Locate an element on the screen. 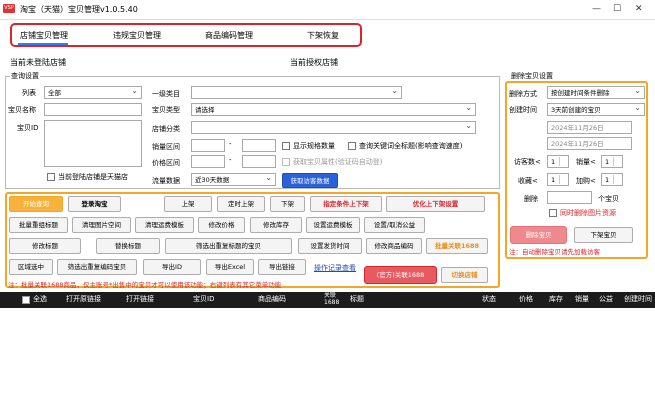  item-id-textarea is located at coordinates (93, 143).